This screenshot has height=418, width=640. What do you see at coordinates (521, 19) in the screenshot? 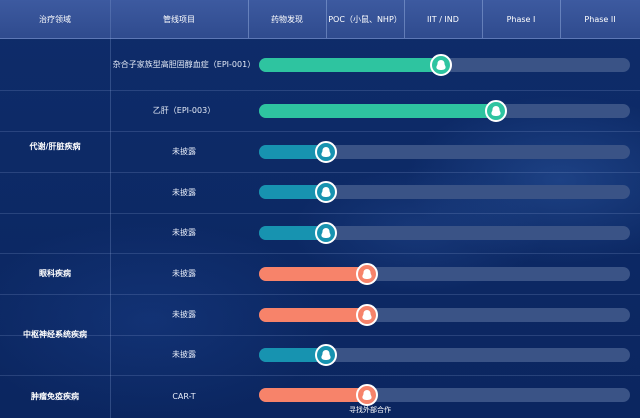
I see `header-phase-1: Phase I` at bounding box center [521, 19].